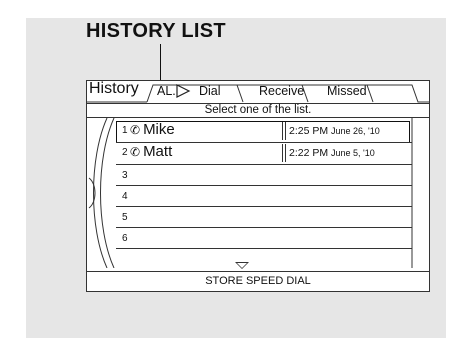 The image size is (462, 355). I want to click on history-row-5: 5, so click(264, 218).